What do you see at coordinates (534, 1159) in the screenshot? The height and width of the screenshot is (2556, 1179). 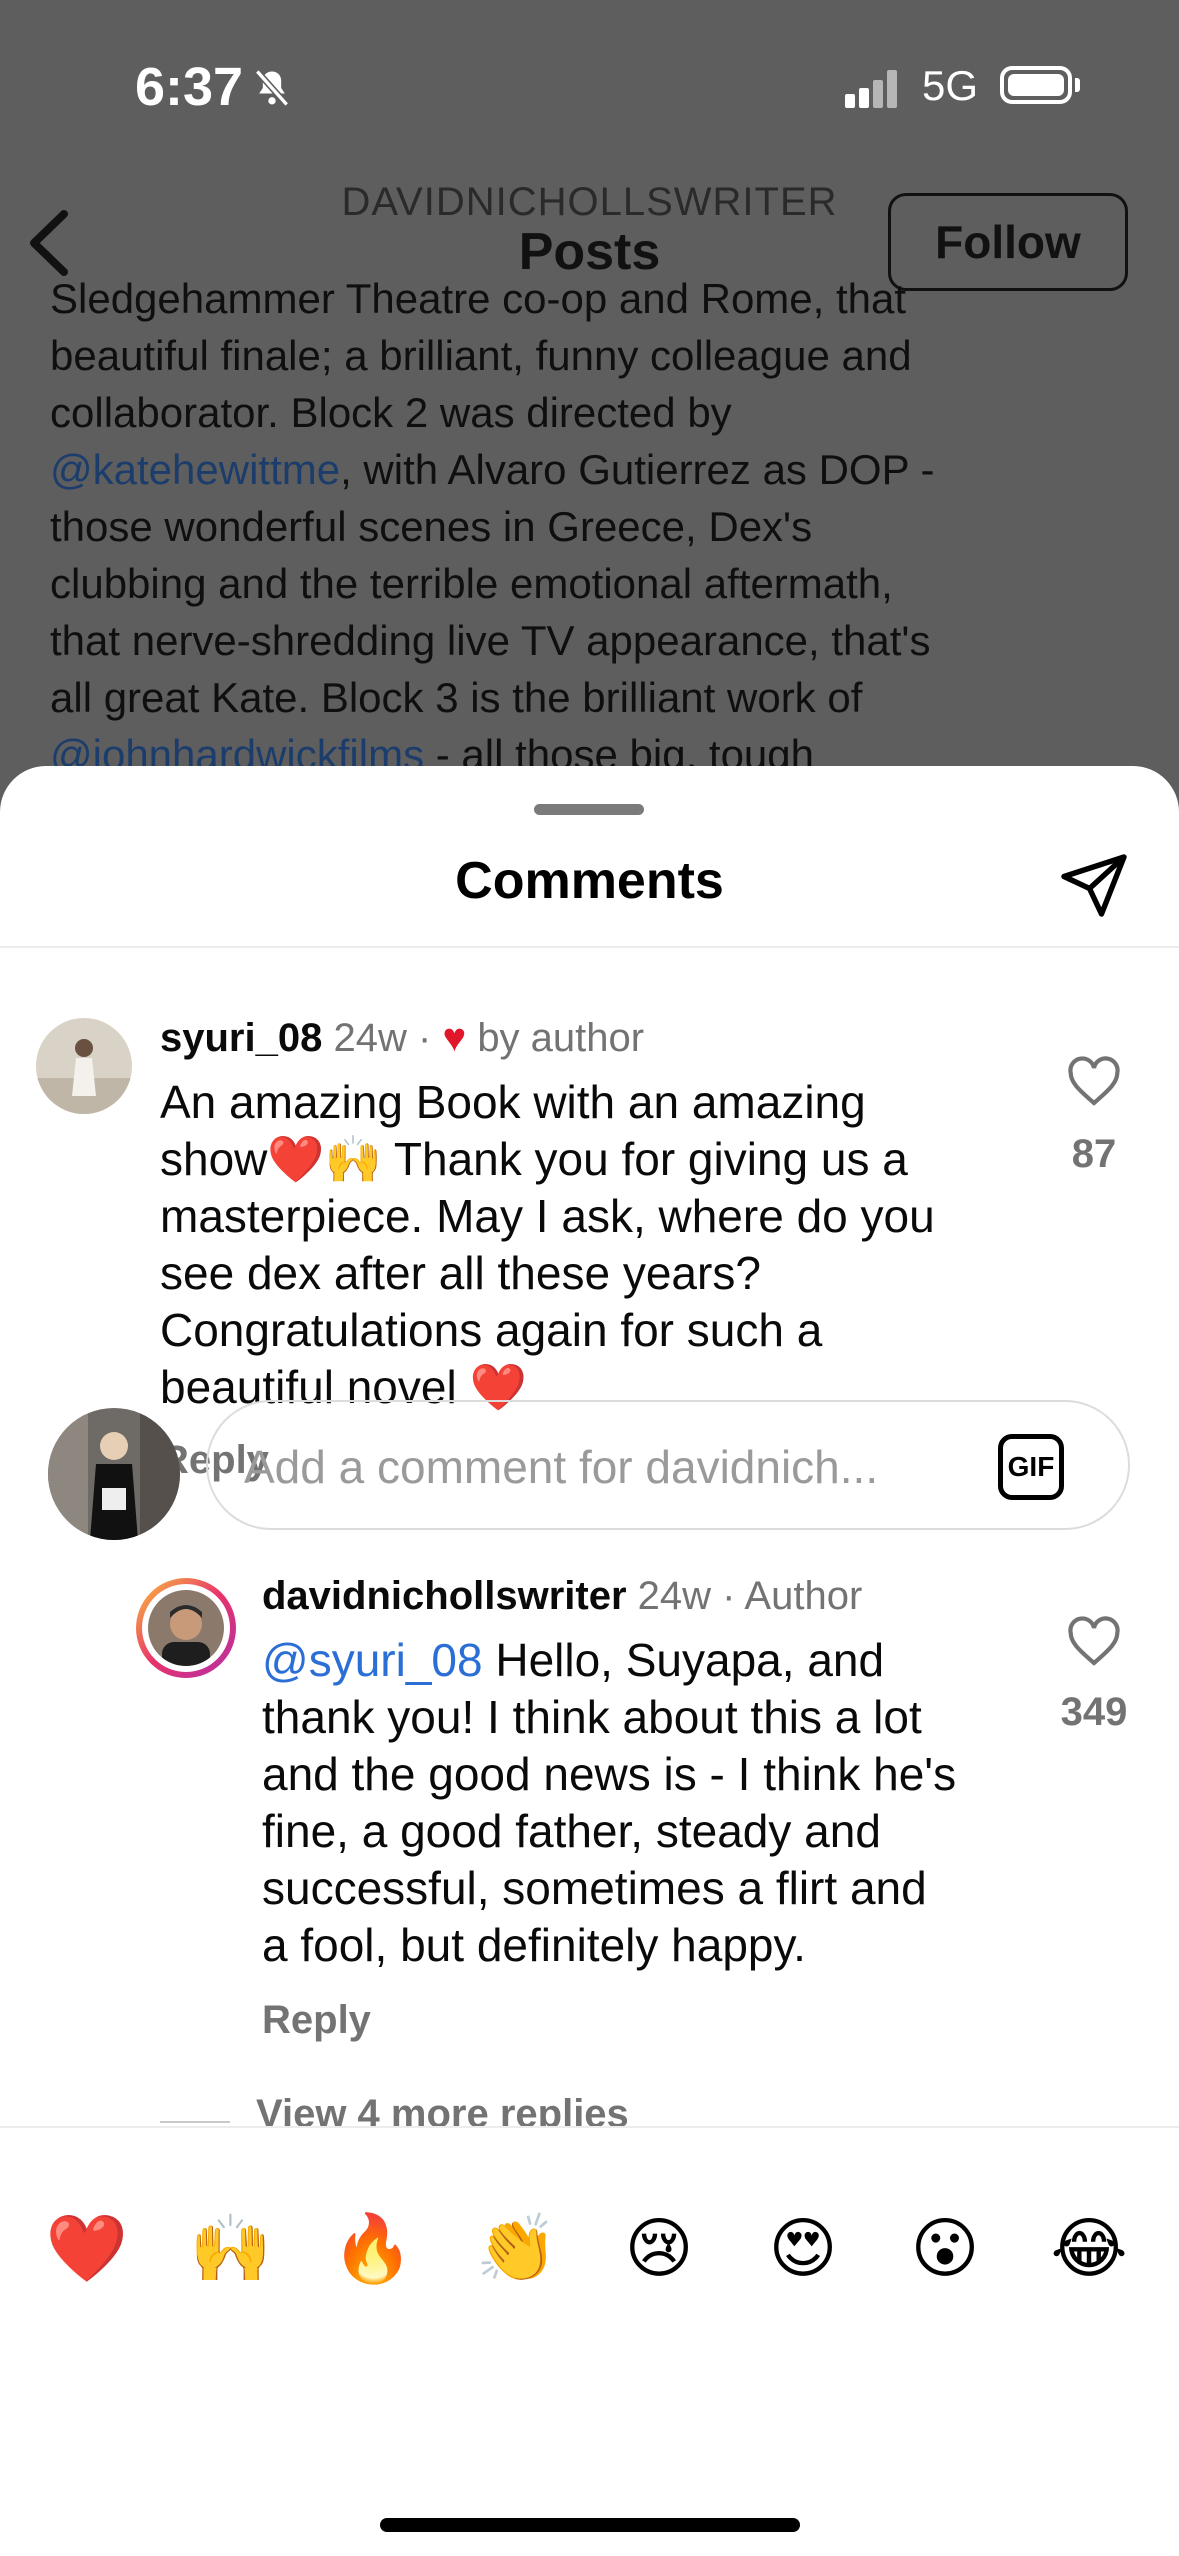 I see `comment-line: show❤️🙌 Thank you for giving us a` at bounding box center [534, 1159].